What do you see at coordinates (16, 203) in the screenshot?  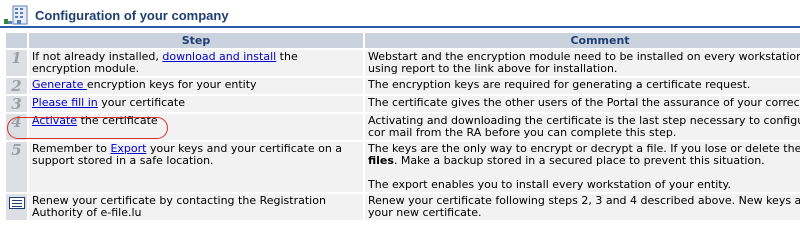 I see `certificate-renew-icon` at bounding box center [16, 203].